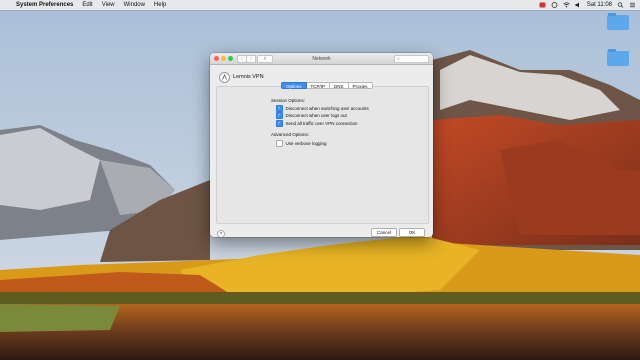  What do you see at coordinates (306, 143) in the screenshot?
I see `checkbox-label: Use verbose logging` at bounding box center [306, 143].